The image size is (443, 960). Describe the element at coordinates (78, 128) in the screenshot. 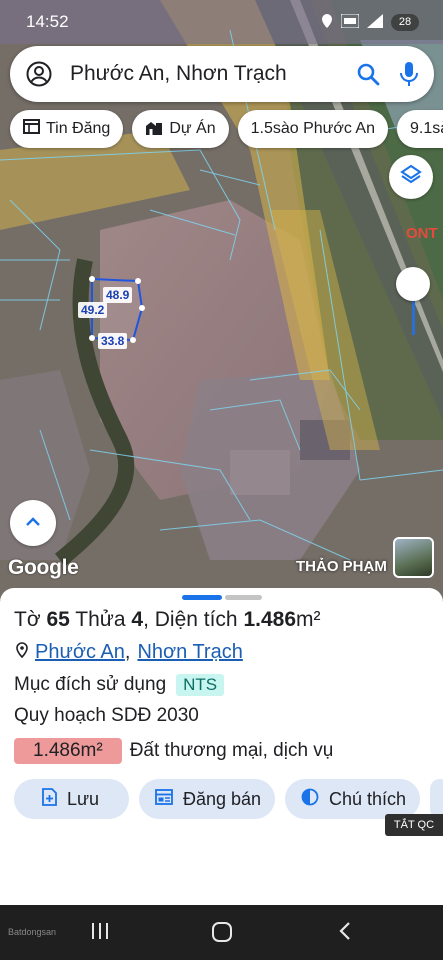

I see `chip-label: Tin Đăng` at that location.